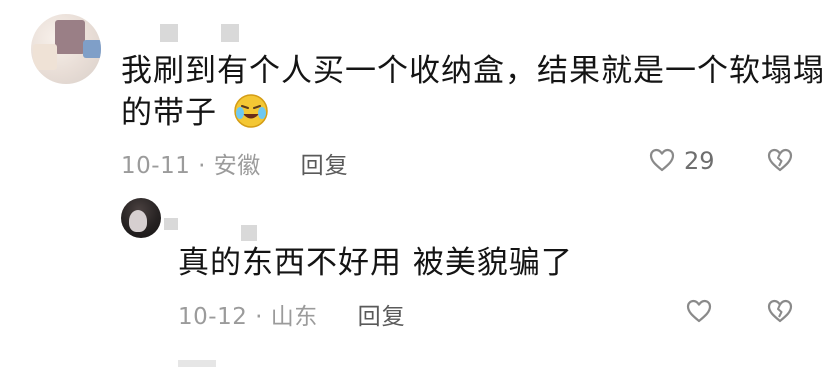 The image size is (828, 367). Describe the element at coordinates (138, 221) in the screenshot. I see `avatar-face` at that location.